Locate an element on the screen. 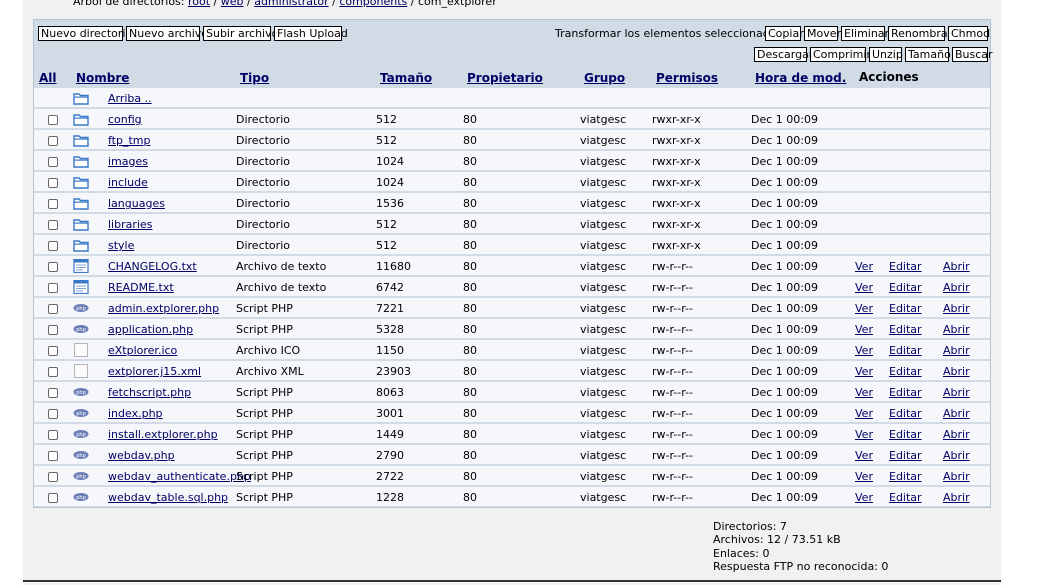  file-name-link: fetchscript.php is located at coordinates (149, 392).